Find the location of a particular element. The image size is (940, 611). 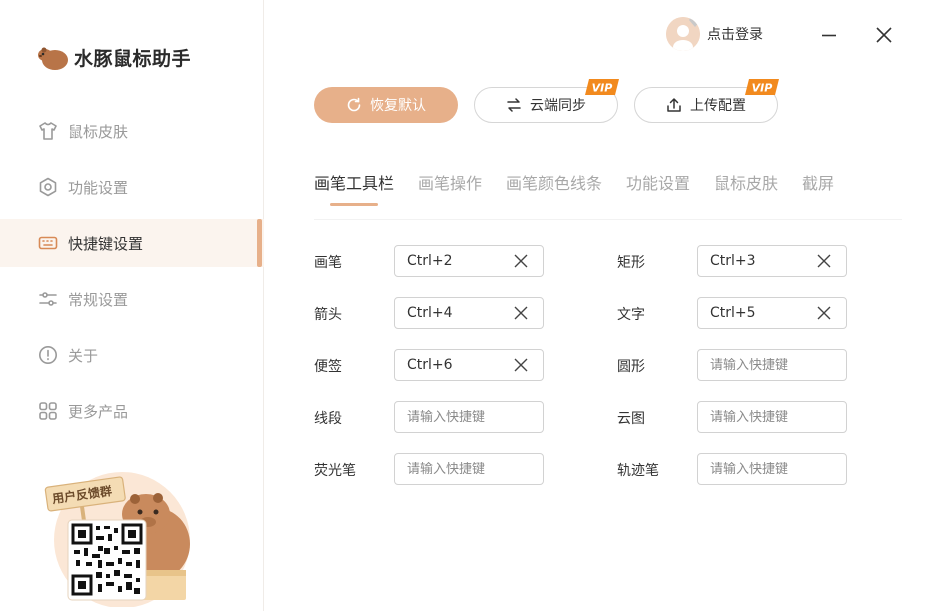

login-label: 点击登录 is located at coordinates (735, 35).